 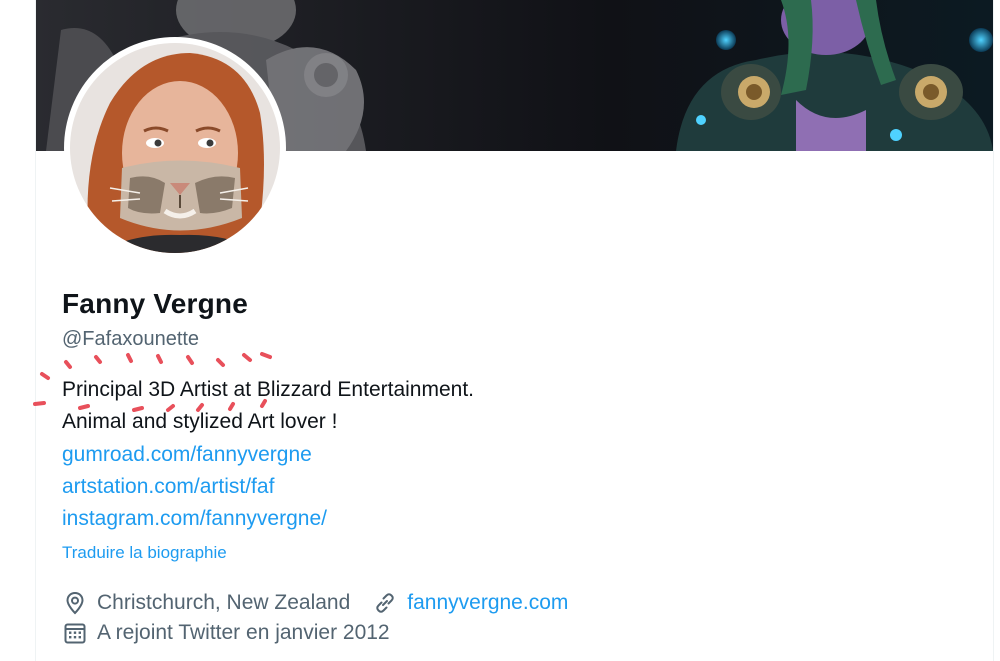 I want to click on bio-link-instagram: instagram.com/fannyvergne/, so click(x=194, y=519).